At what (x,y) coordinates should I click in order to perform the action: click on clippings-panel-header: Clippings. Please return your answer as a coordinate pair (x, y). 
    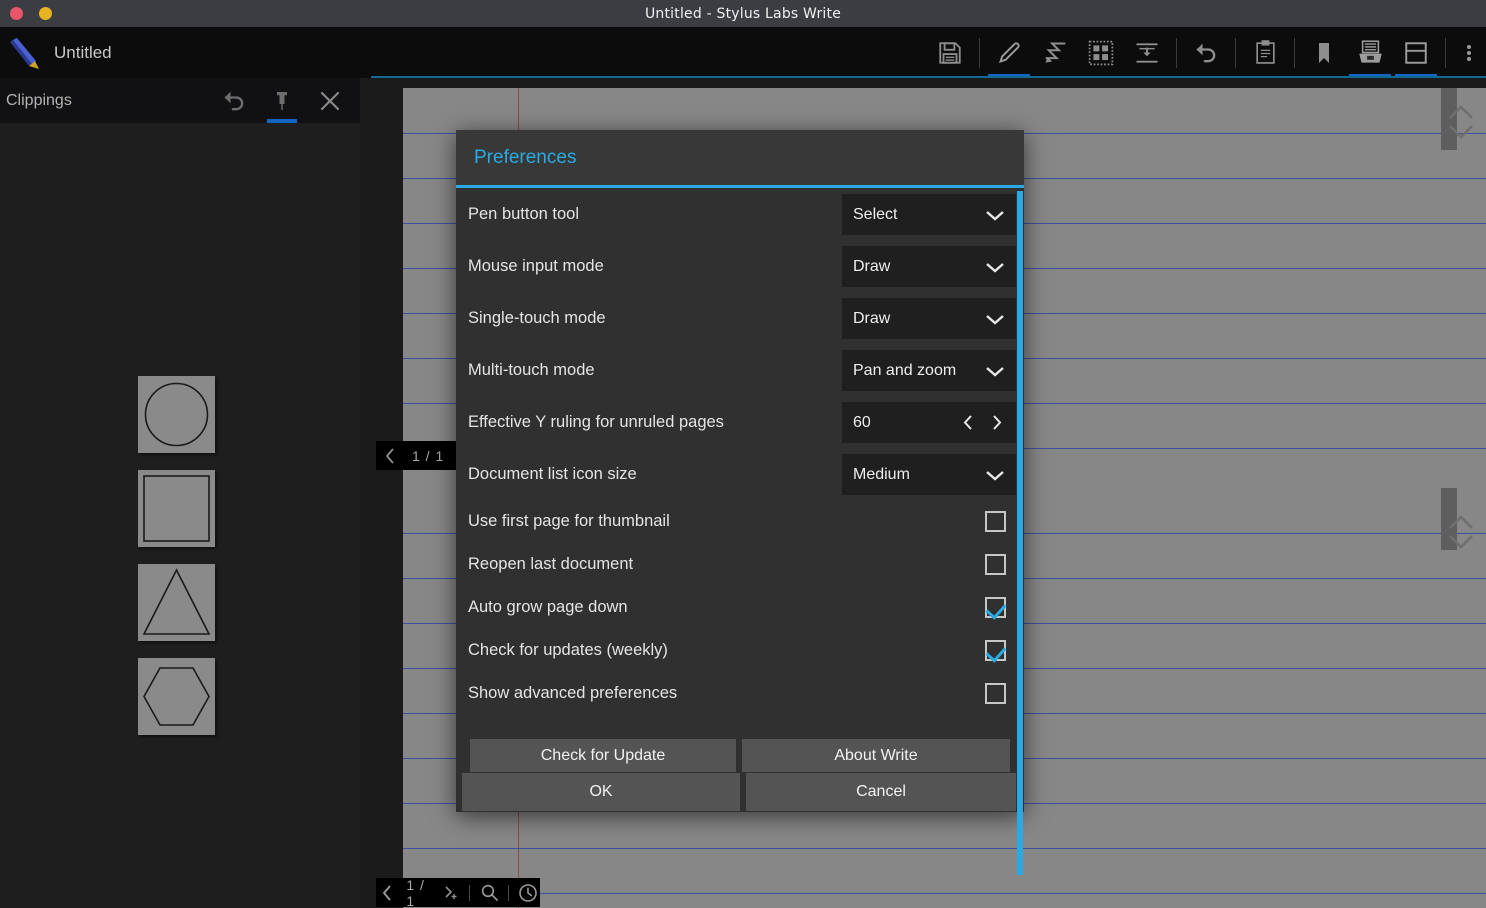
    Looking at the image, I should click on (180, 100).